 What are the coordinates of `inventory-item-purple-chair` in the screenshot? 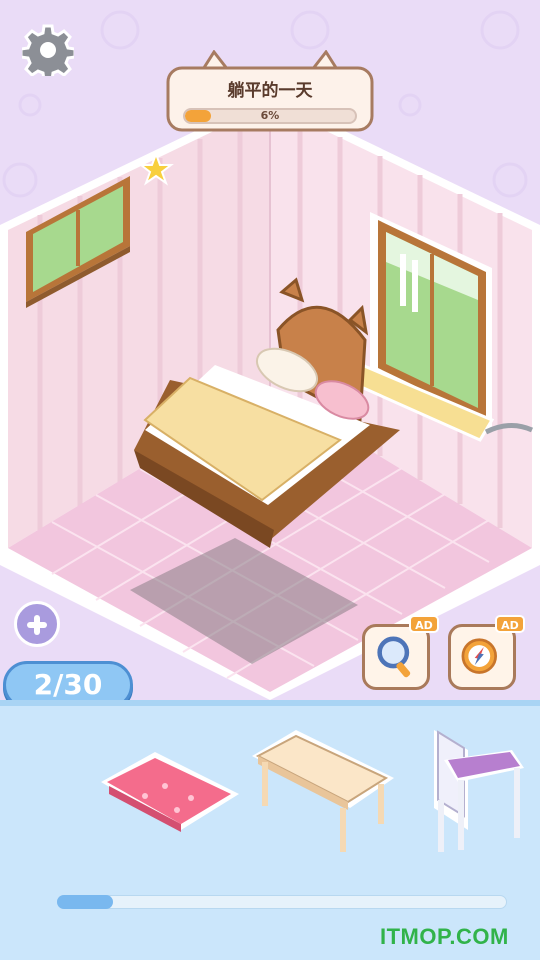 It's located at (478, 790).